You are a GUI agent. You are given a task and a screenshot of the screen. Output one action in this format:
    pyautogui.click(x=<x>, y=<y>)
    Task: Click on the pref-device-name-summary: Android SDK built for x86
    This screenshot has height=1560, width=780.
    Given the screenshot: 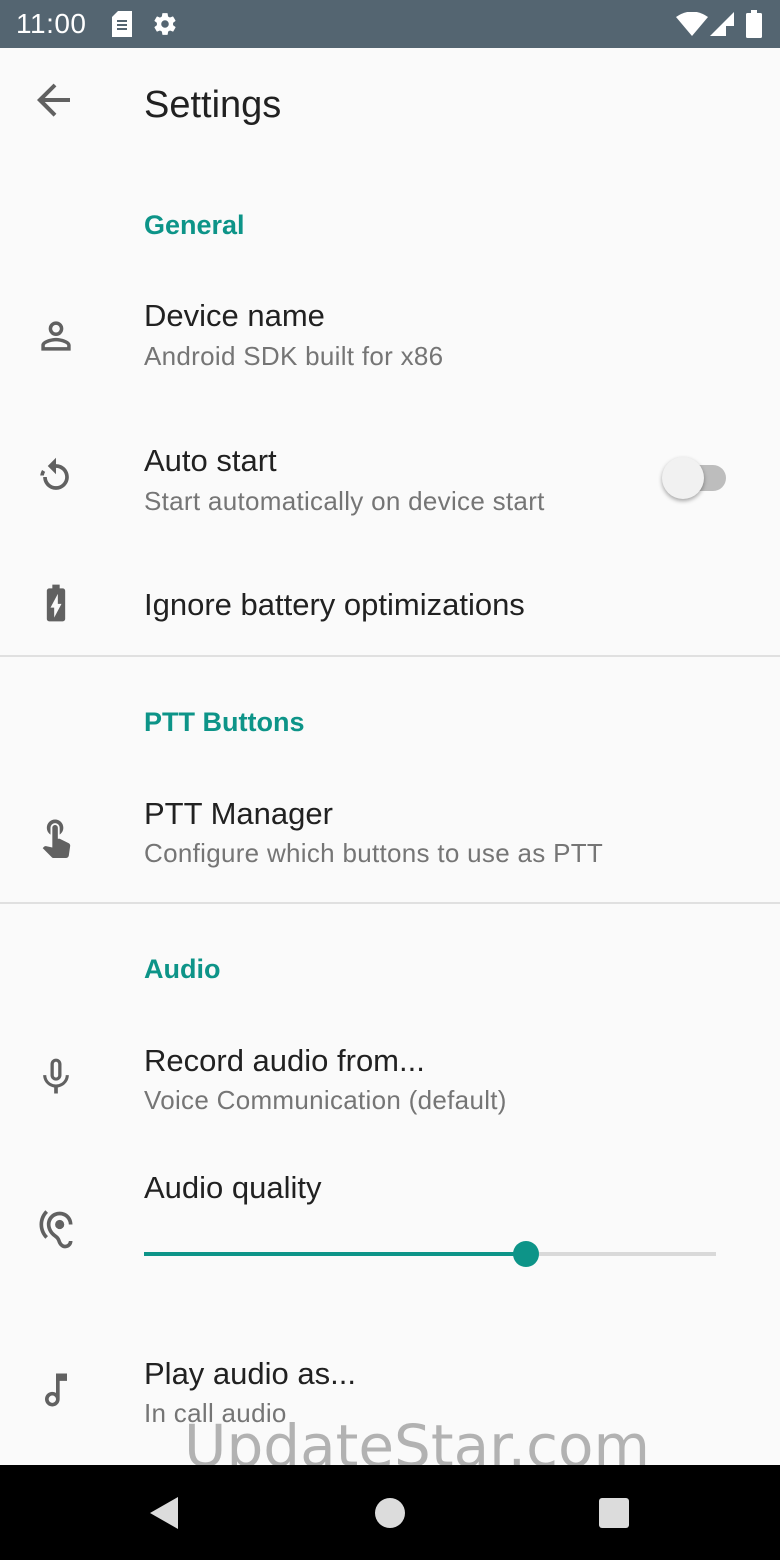 What is the action you would take?
    pyautogui.click(x=294, y=356)
    